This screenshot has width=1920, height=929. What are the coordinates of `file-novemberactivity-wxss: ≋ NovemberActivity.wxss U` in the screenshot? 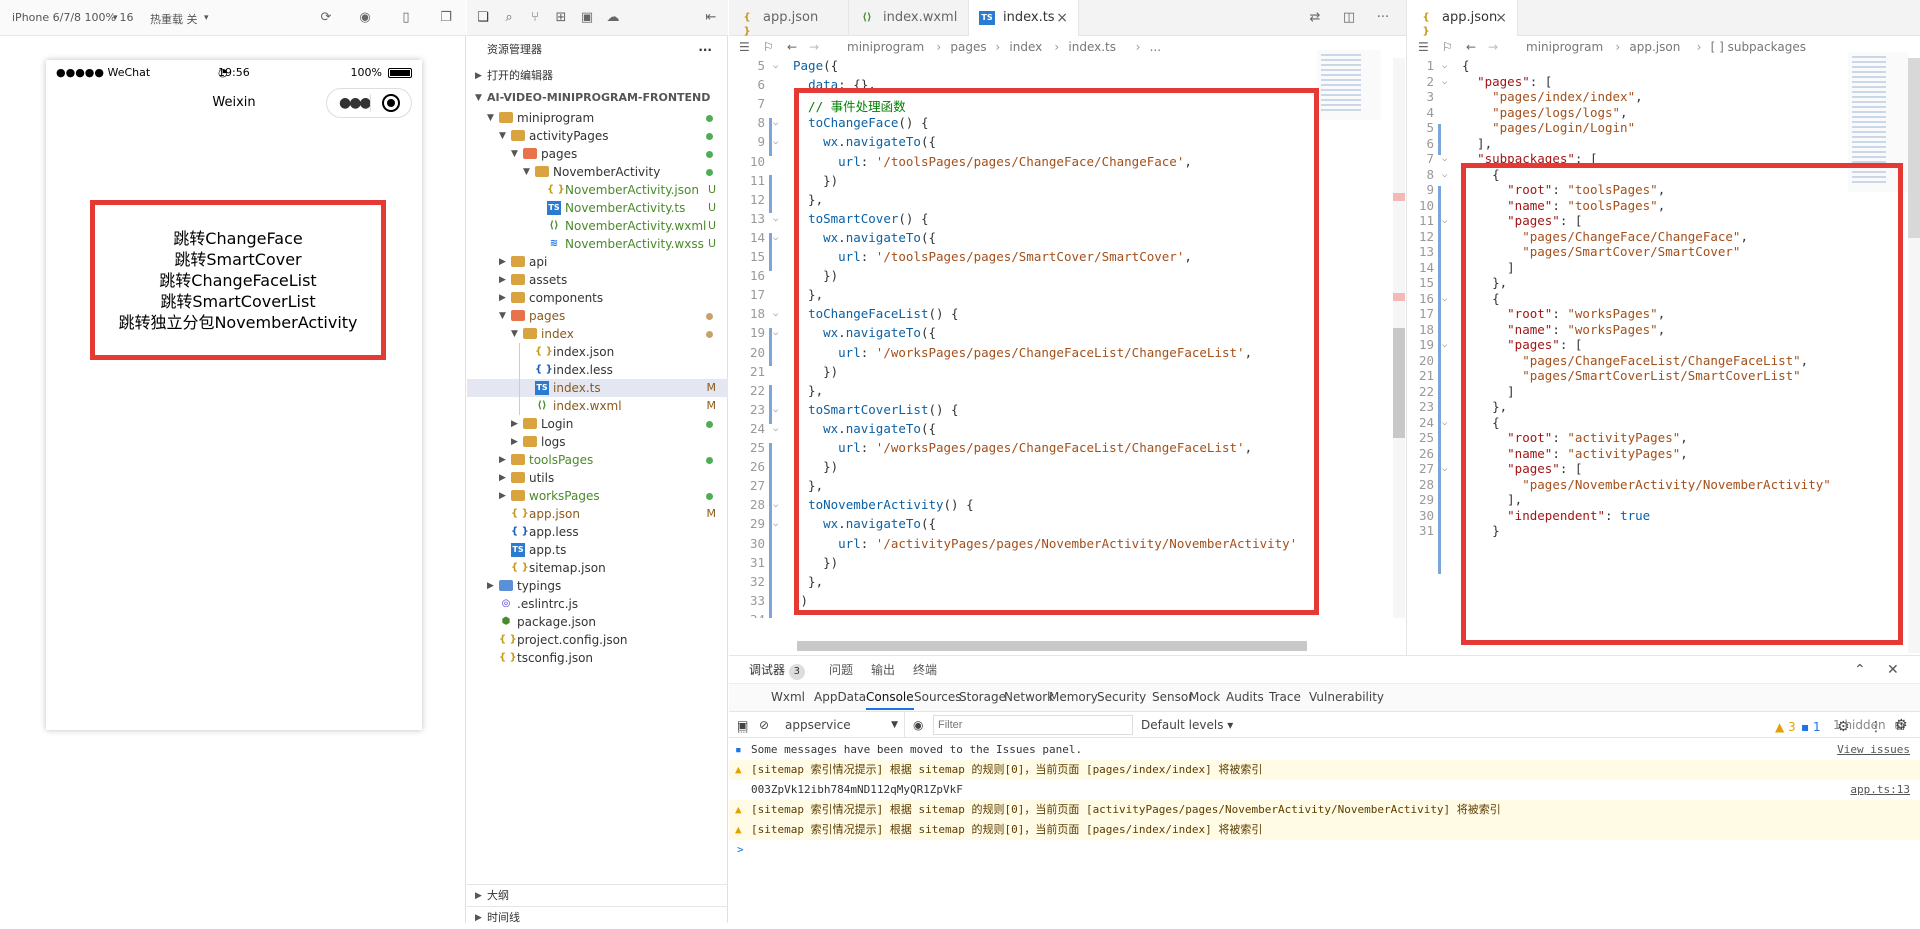 It's located at (597, 244).